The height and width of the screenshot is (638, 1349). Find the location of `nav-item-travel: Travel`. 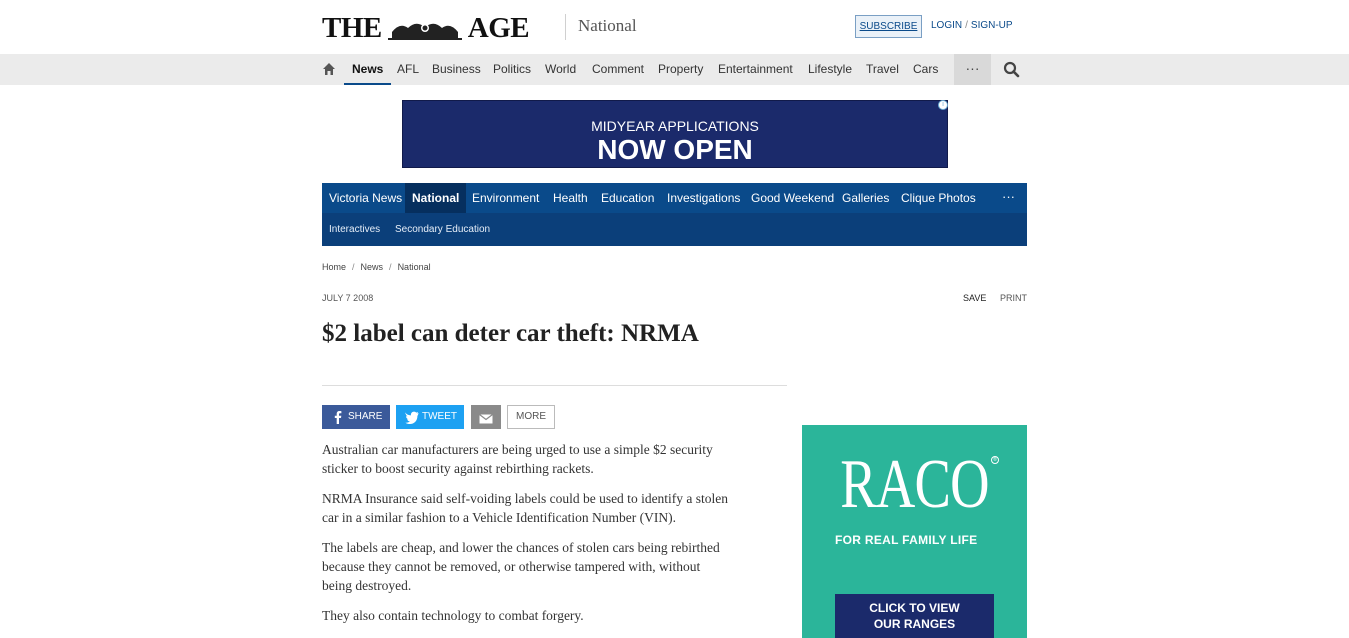

nav-item-travel: Travel is located at coordinates (882, 69).